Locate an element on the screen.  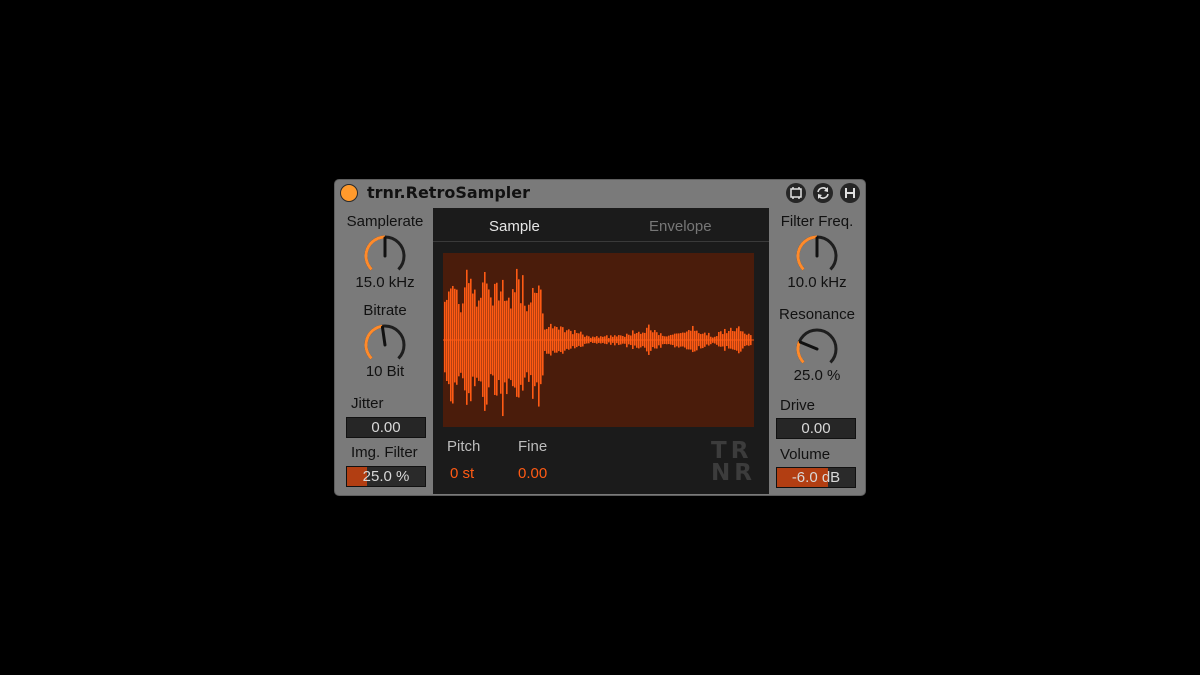
knob-track is located at coordinates (817, 346).